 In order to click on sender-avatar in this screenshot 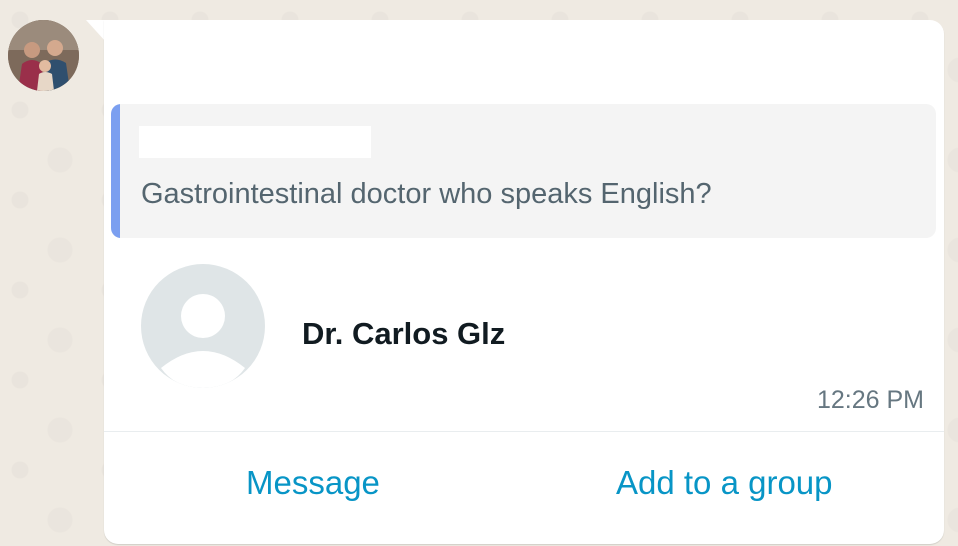, I will do `click(43, 55)`.